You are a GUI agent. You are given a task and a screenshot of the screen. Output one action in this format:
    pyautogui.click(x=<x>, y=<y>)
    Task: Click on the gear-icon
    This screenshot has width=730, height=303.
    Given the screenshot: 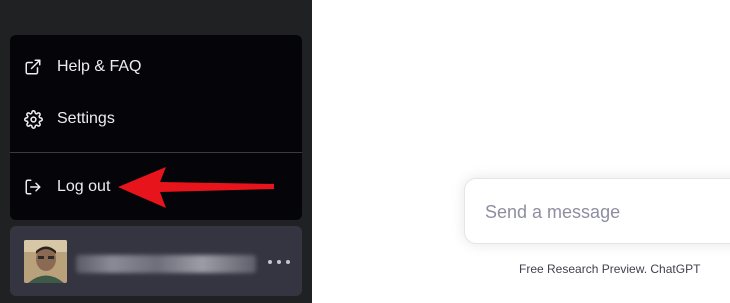 What is the action you would take?
    pyautogui.click(x=33, y=119)
    